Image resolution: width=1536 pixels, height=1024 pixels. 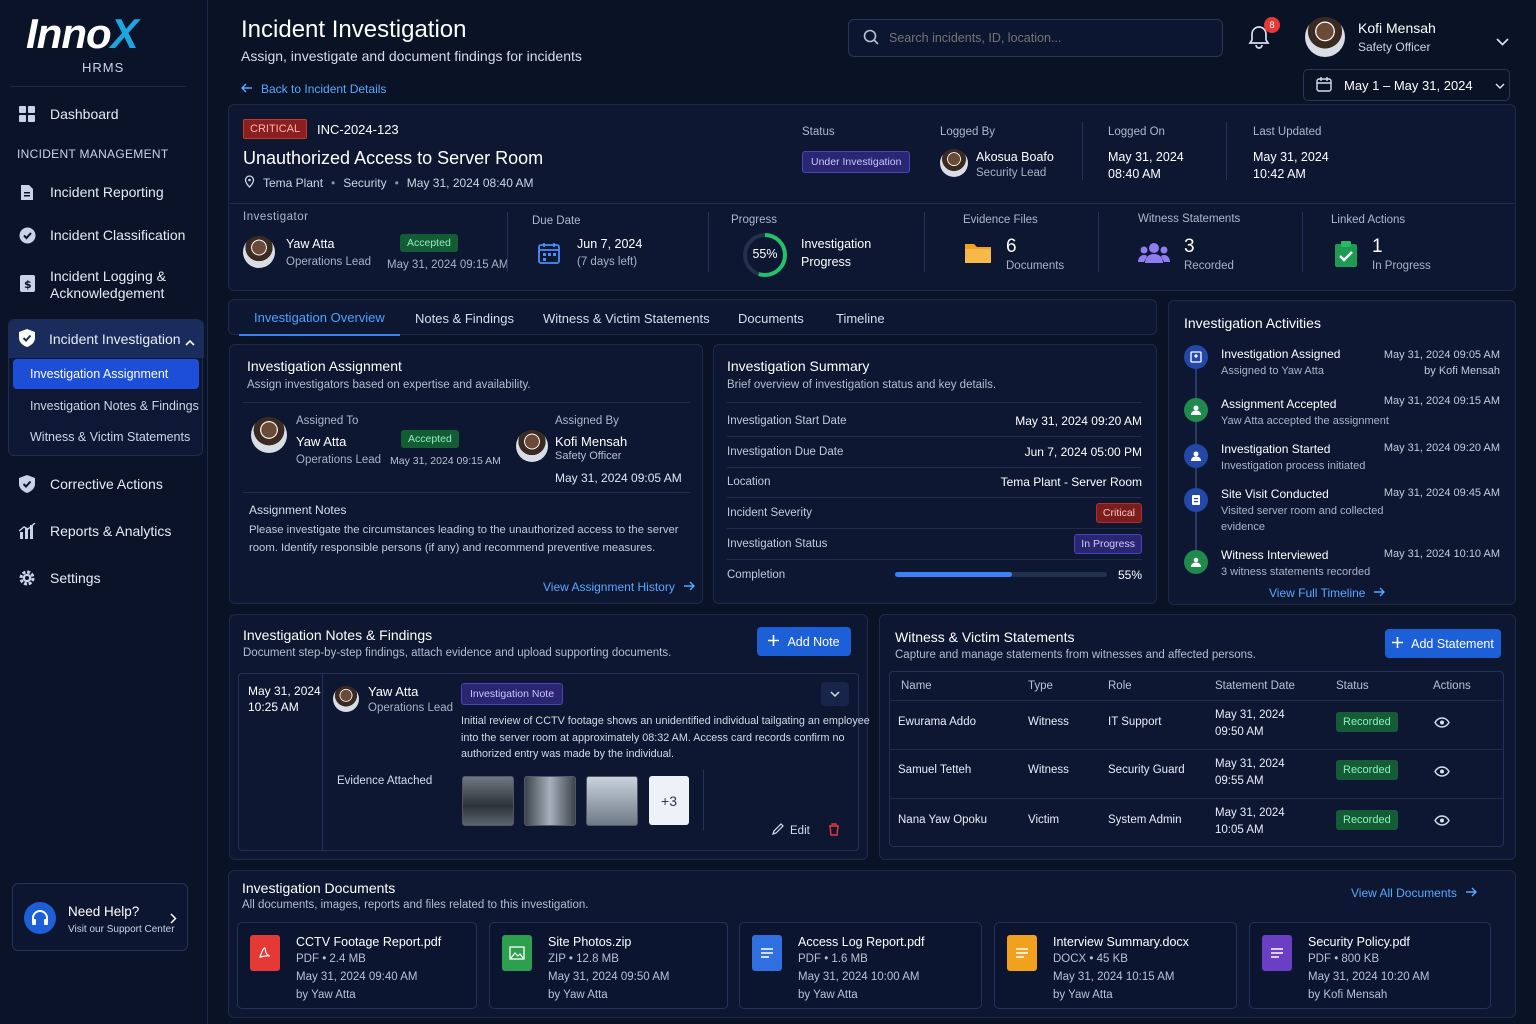 I want to click on column-header: Actions, so click(x=1452, y=686).